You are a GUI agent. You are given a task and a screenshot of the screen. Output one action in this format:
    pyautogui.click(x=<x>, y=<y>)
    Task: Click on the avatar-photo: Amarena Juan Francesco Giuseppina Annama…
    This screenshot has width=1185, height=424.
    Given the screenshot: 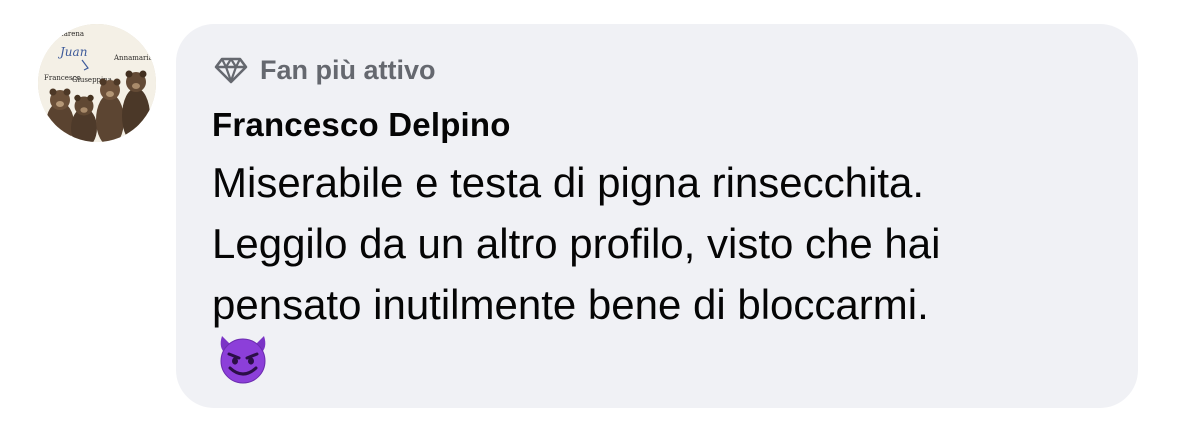 What is the action you would take?
    pyautogui.click(x=97, y=83)
    